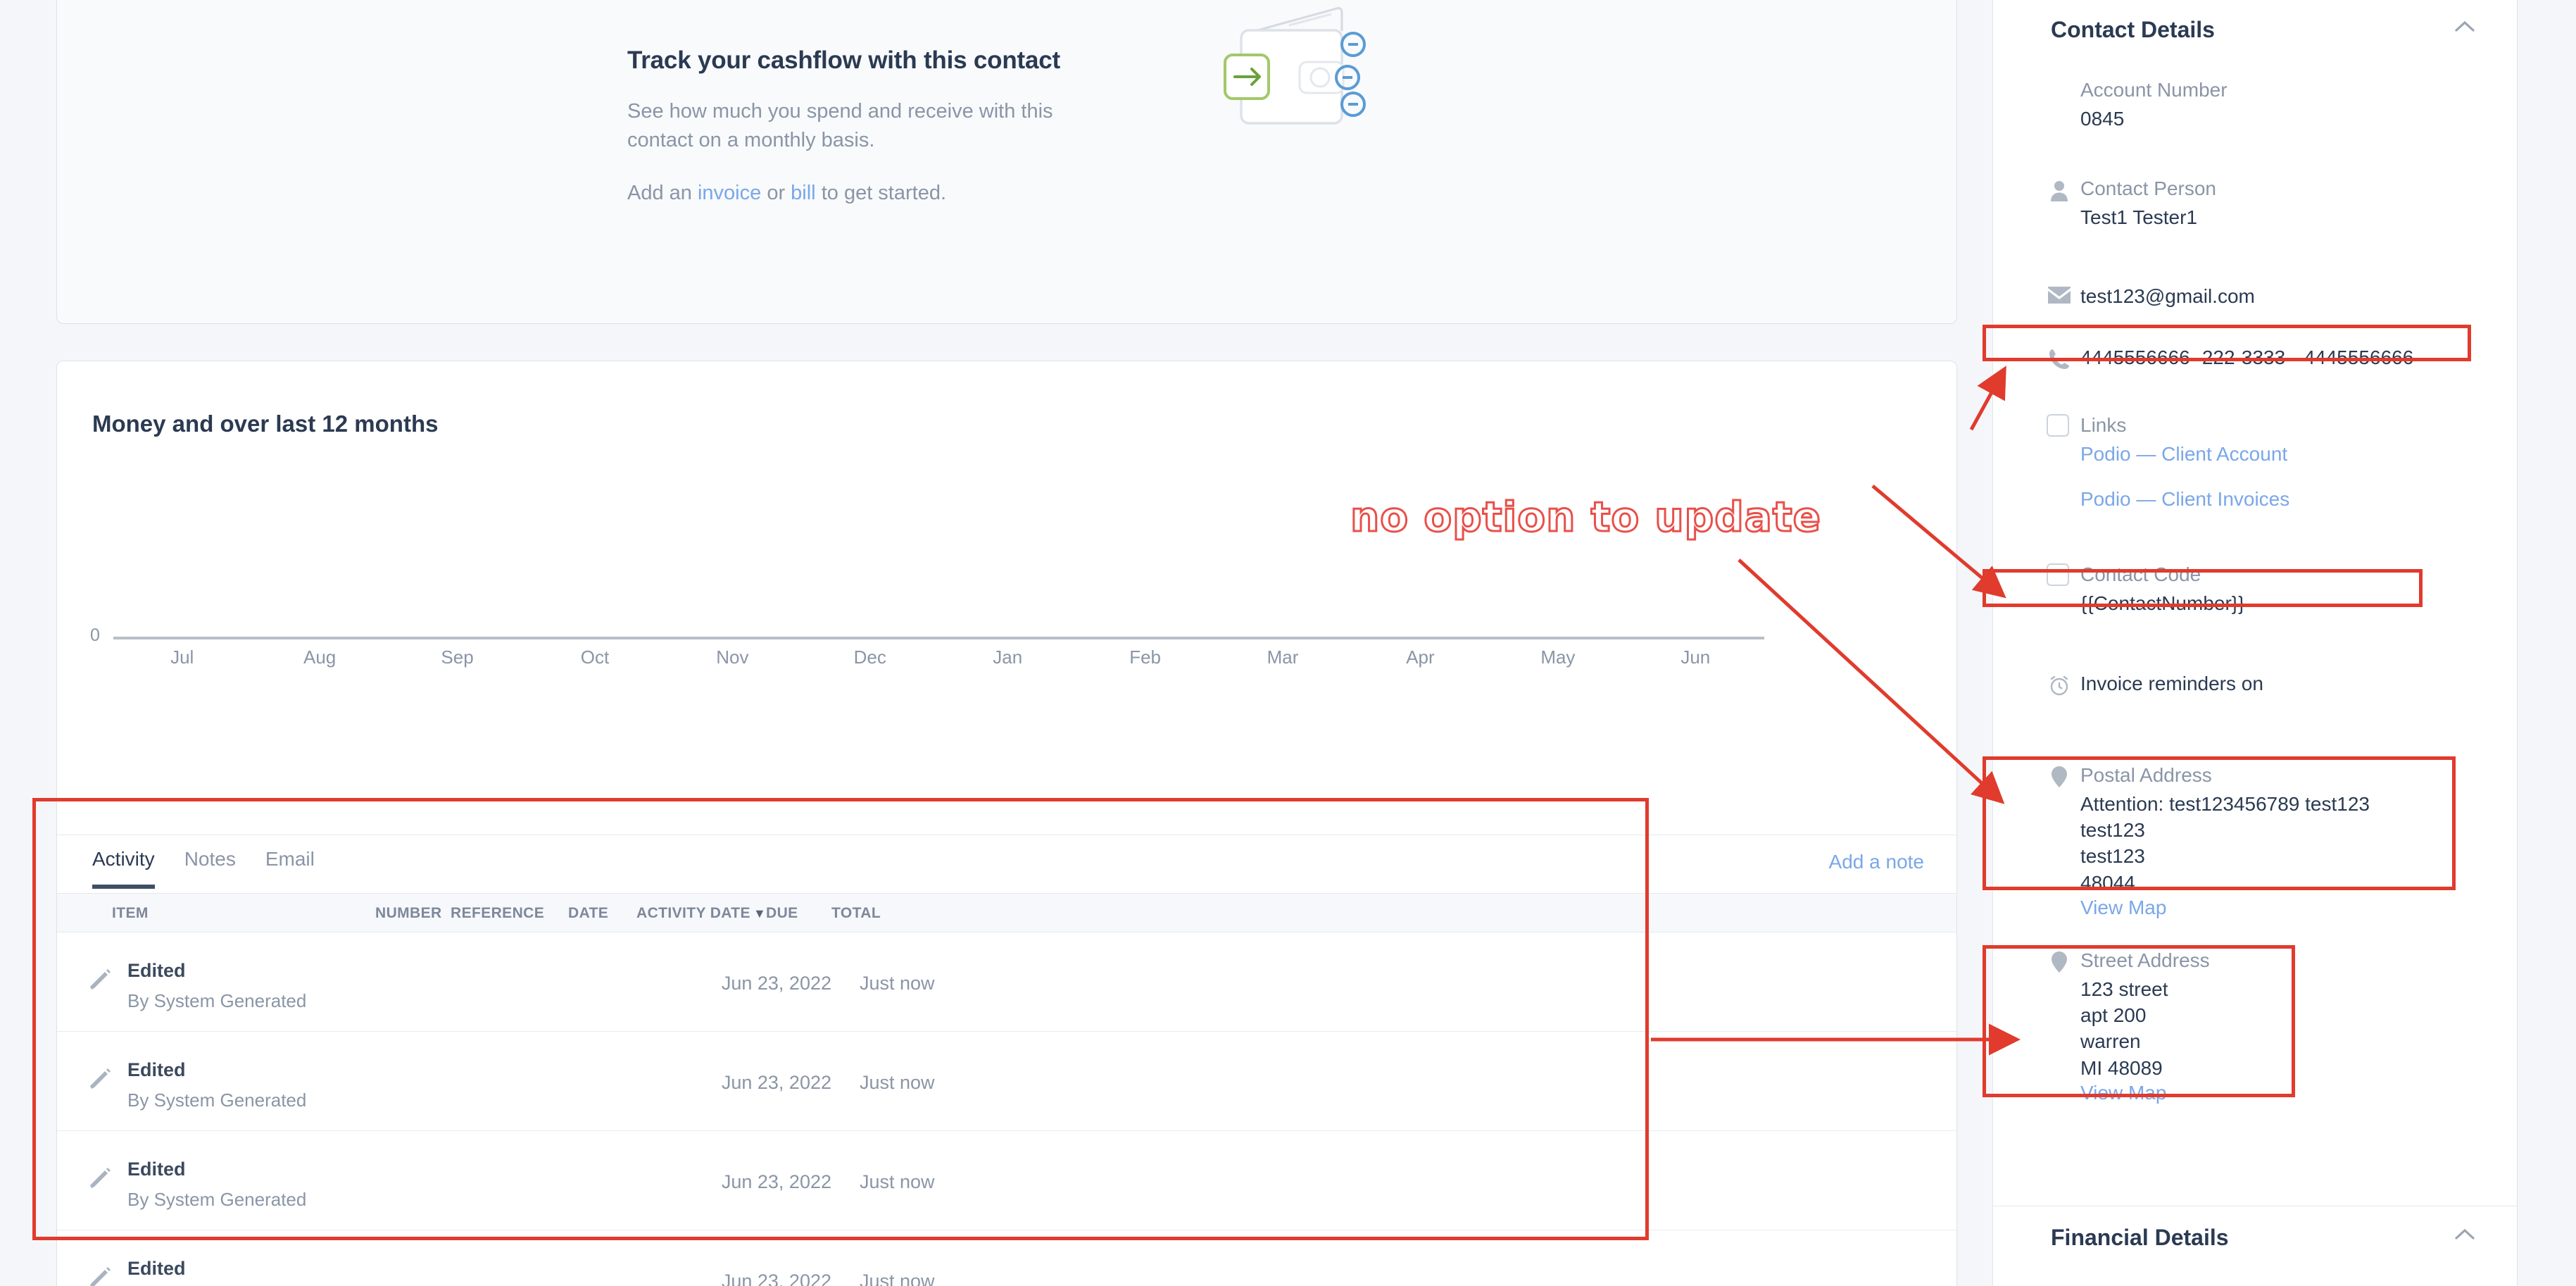 The width and height of the screenshot is (2576, 1286). I want to click on tab-activity: Activity, so click(124, 868).